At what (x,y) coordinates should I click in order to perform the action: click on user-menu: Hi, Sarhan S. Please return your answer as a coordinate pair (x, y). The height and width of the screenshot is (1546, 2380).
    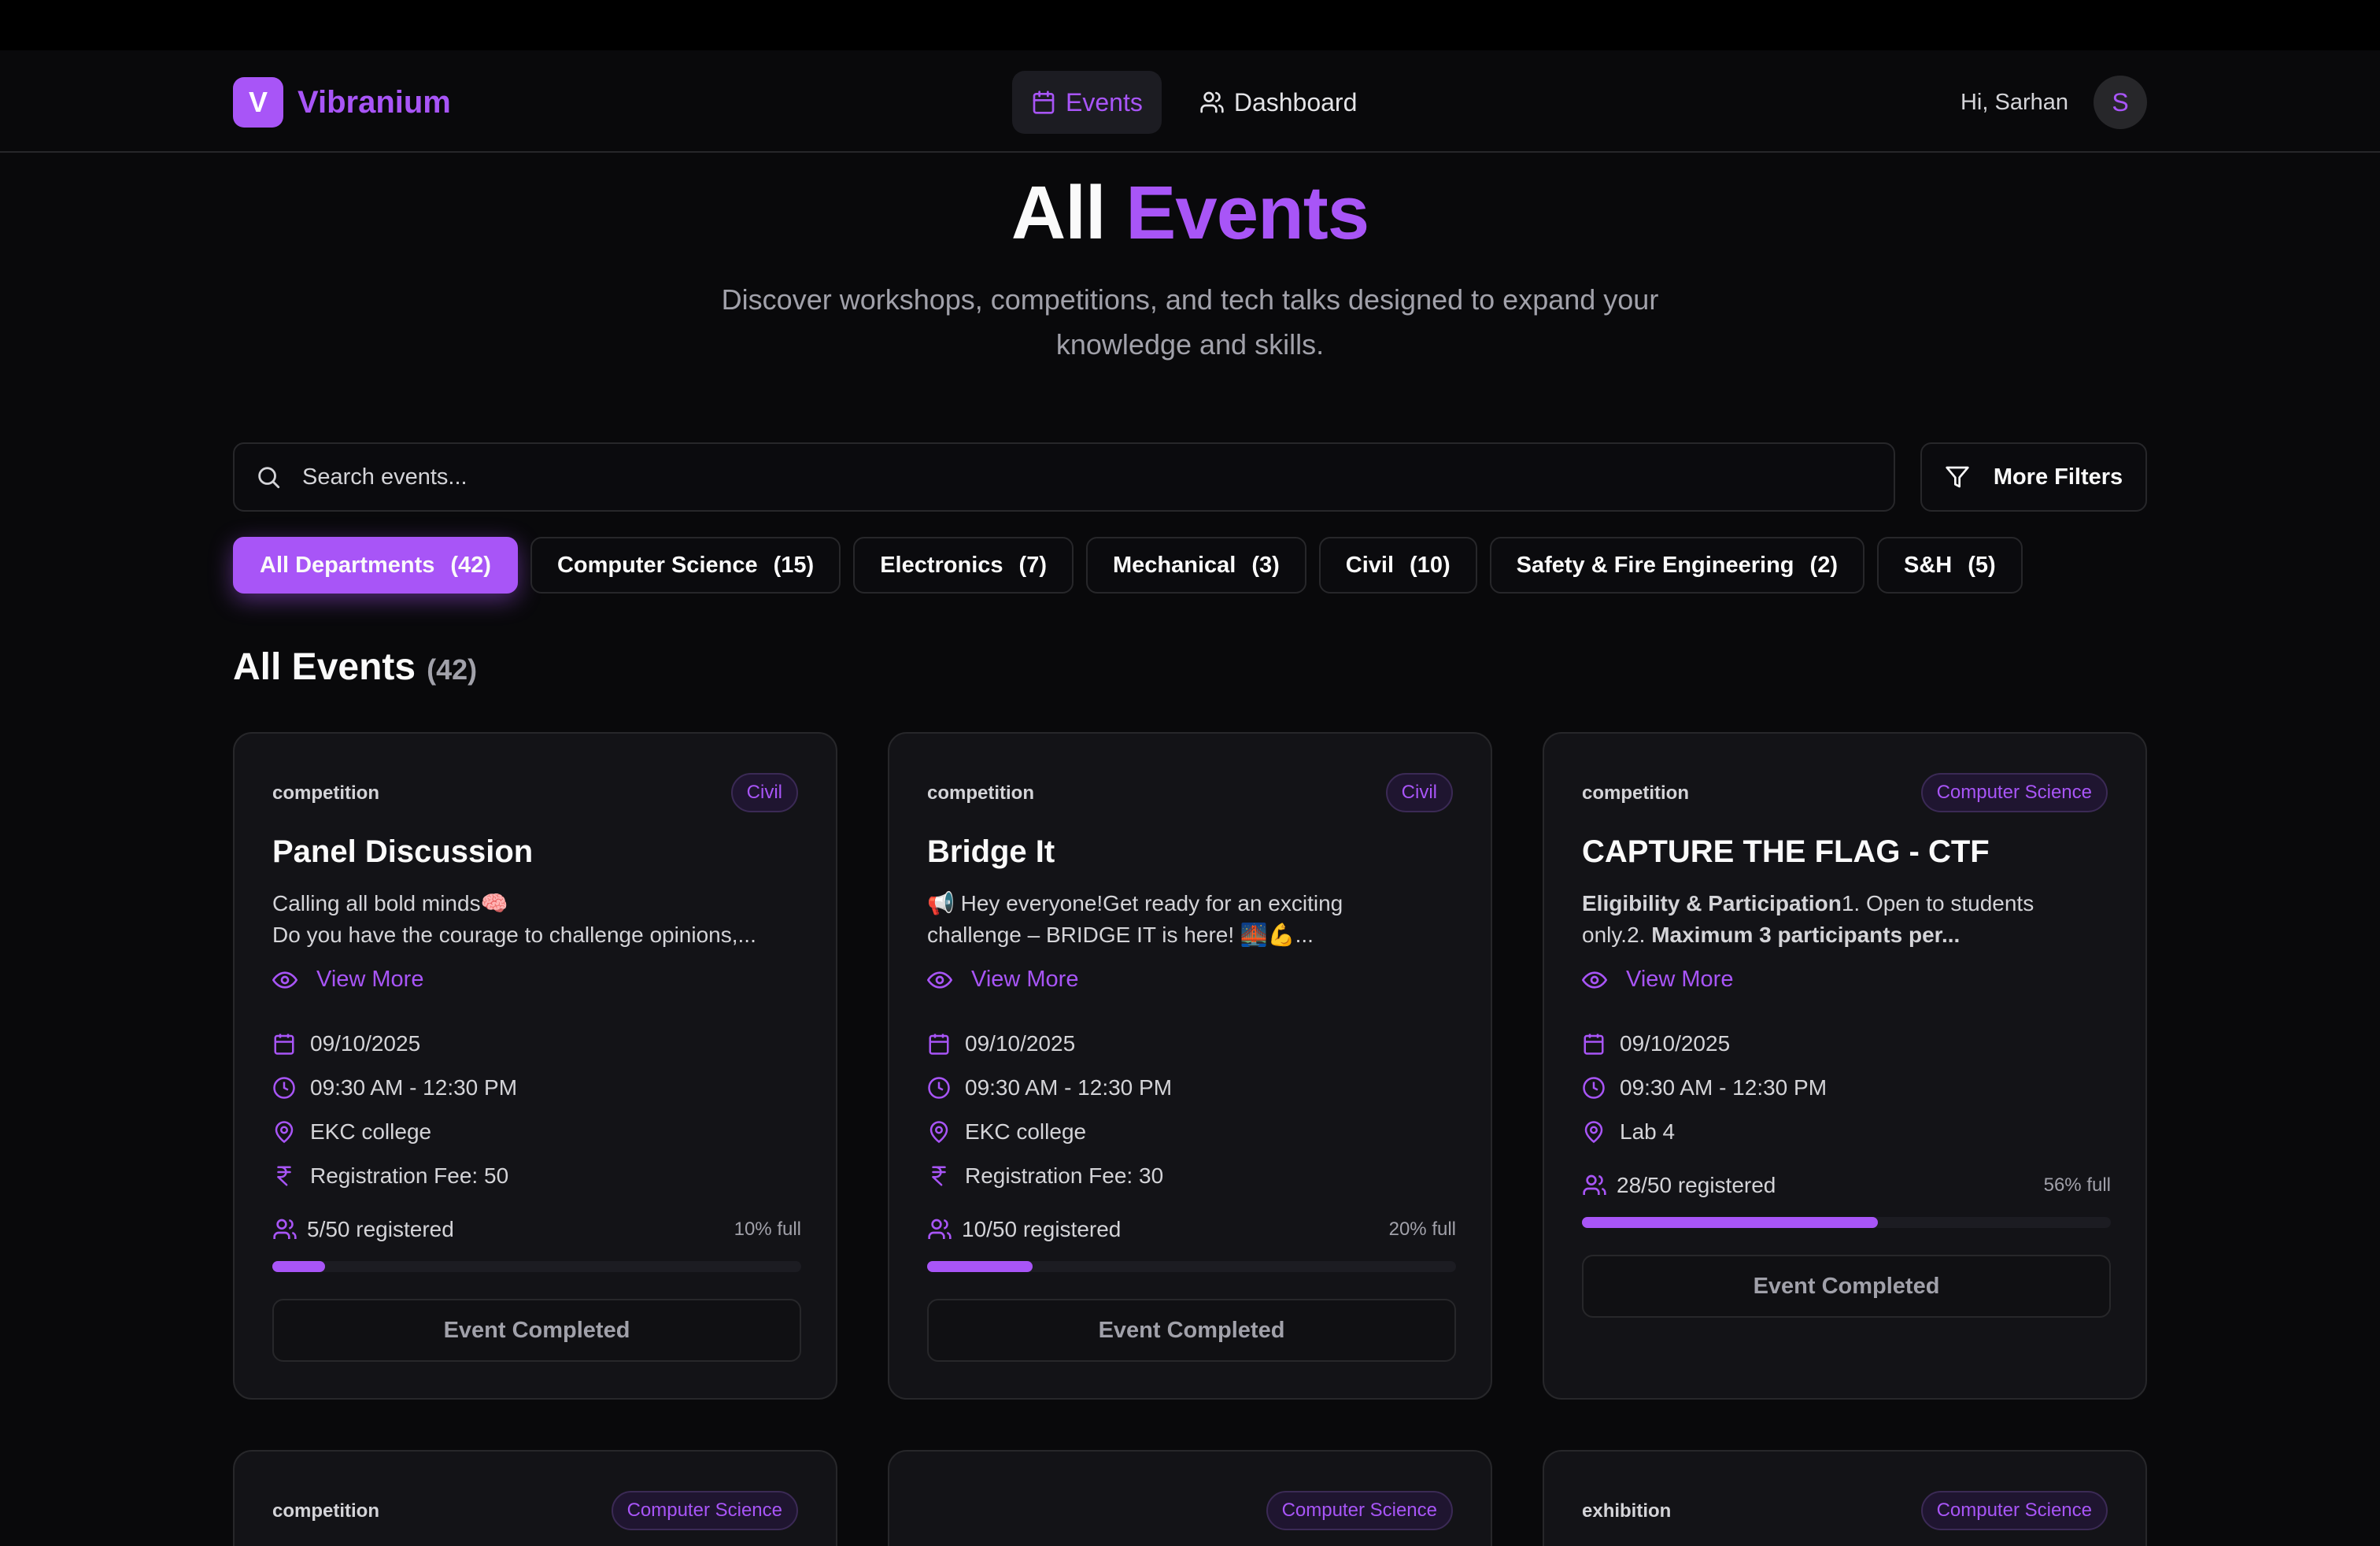
    Looking at the image, I should click on (2054, 103).